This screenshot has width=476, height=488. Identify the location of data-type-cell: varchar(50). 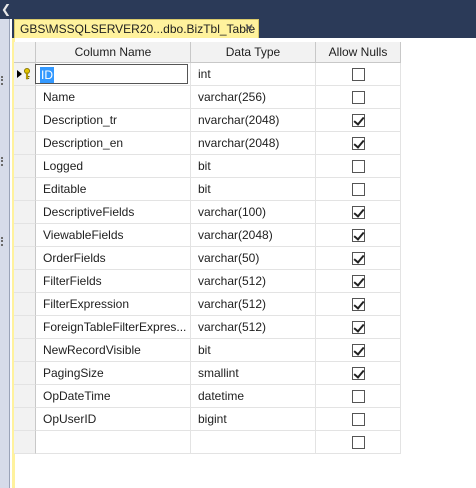
(253, 258).